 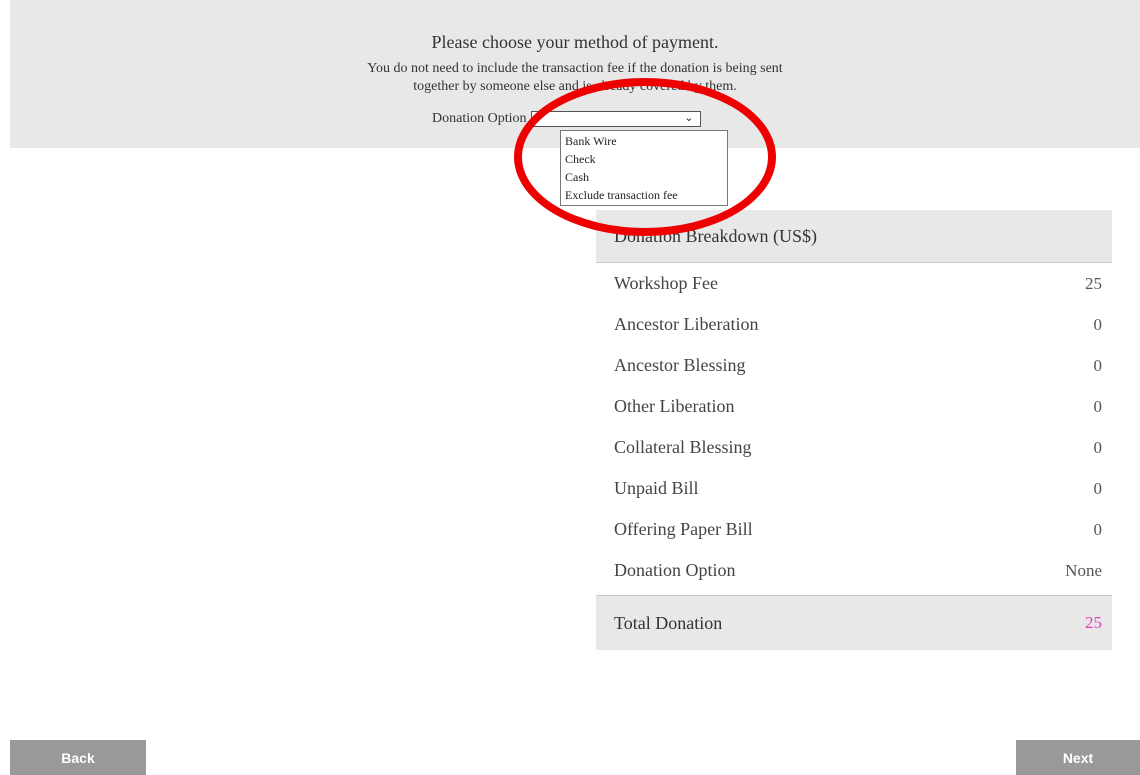 What do you see at coordinates (479, 118) in the screenshot?
I see `donation-option-label: Donation Option` at bounding box center [479, 118].